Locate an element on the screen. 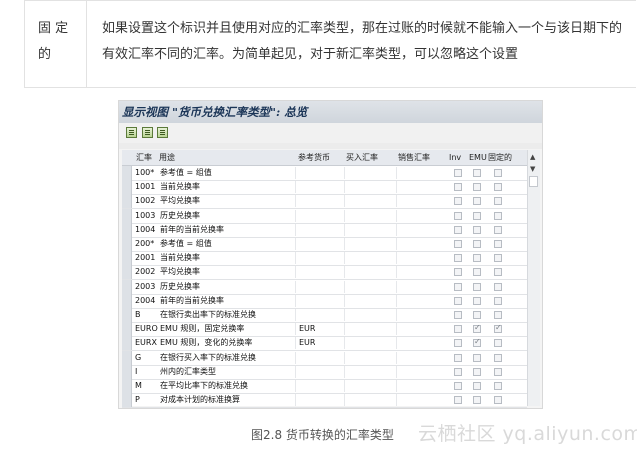 This screenshot has width=637, height=452. table-row: P 对成本计划的标准换算 is located at coordinates (324, 400).